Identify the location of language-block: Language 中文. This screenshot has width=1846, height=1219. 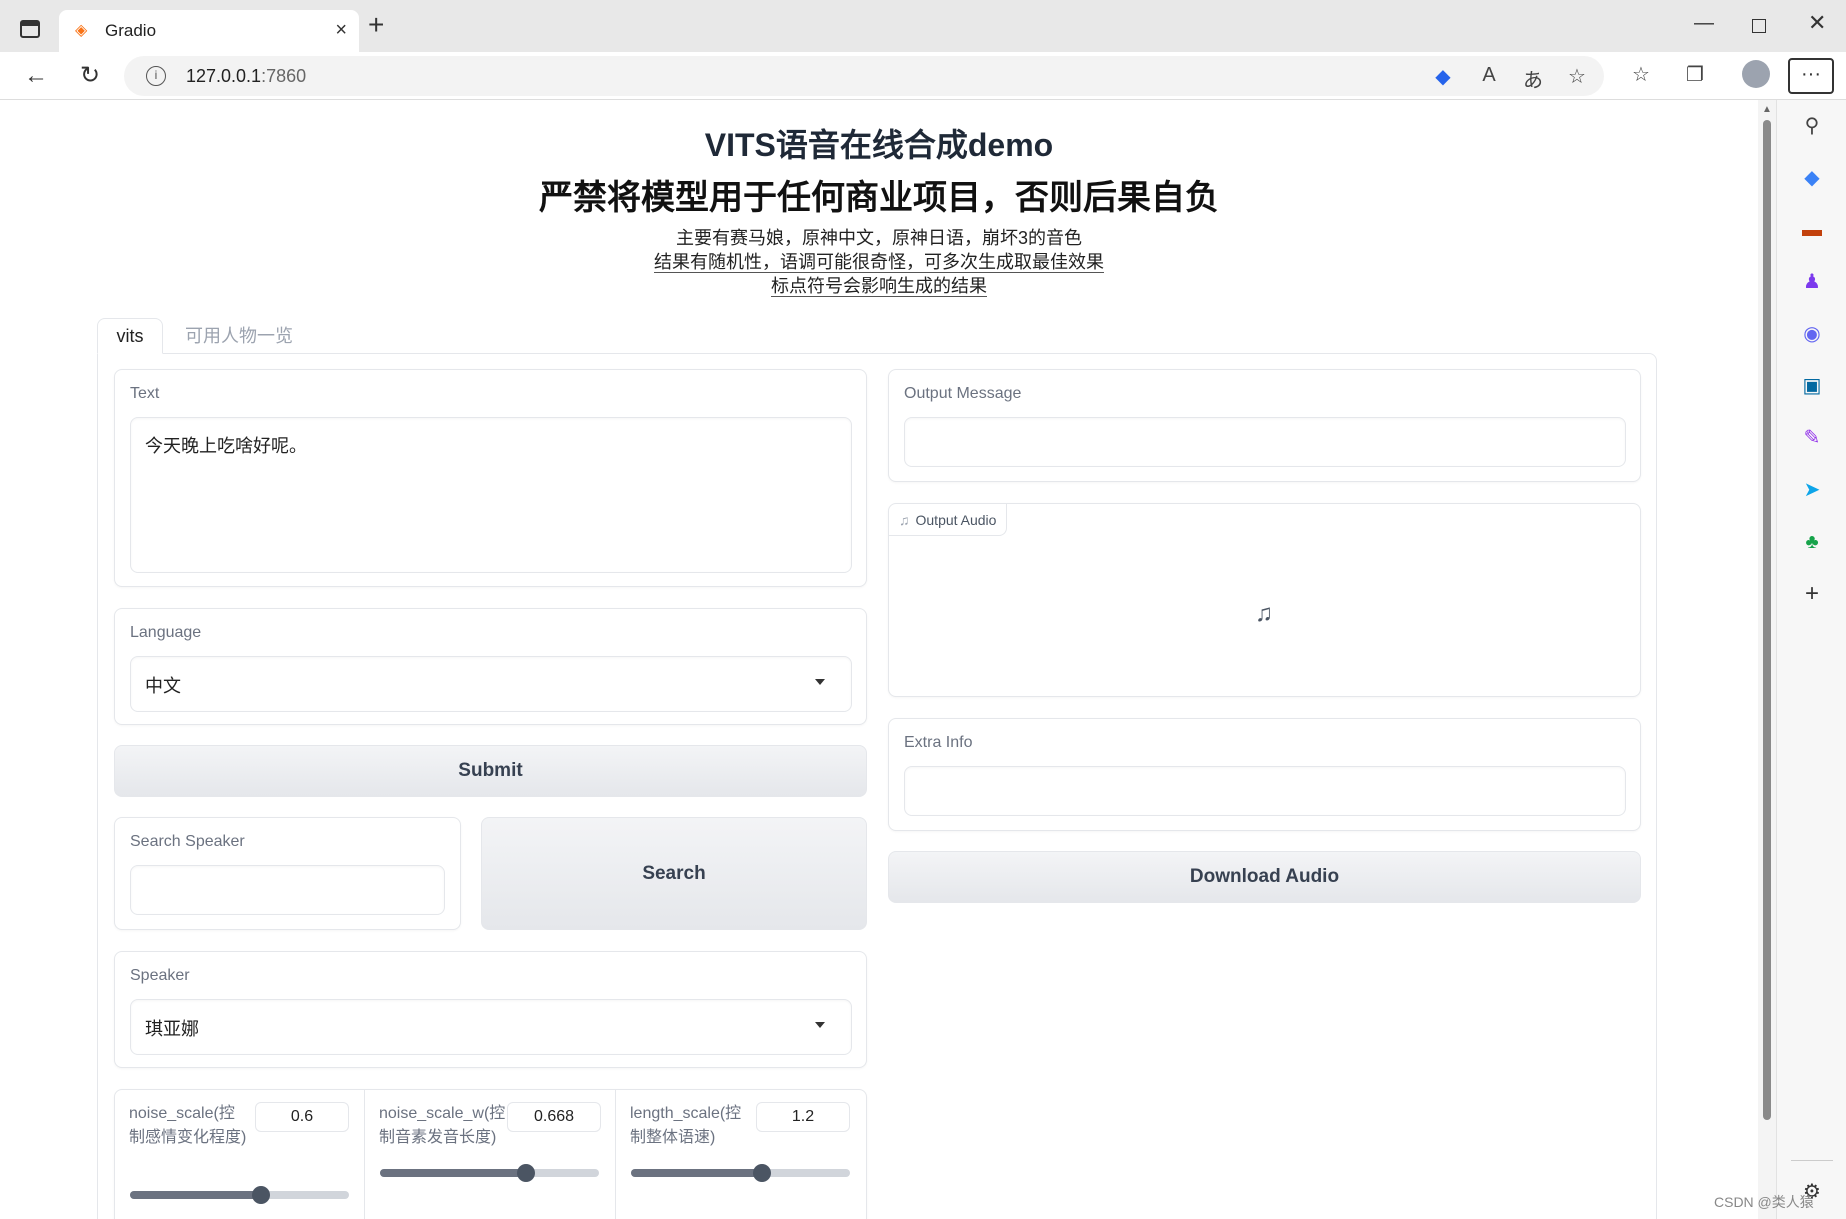
(490, 666).